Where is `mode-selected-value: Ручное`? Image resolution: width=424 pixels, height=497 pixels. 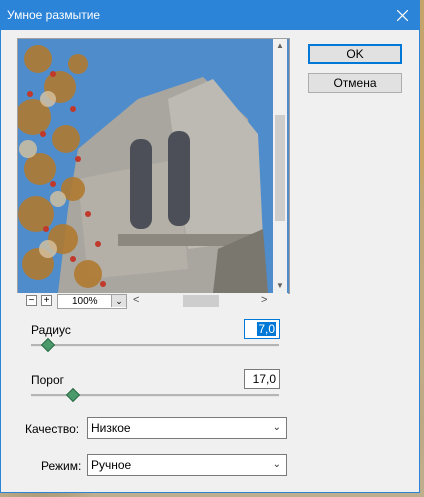 mode-selected-value: Ручное is located at coordinates (111, 465).